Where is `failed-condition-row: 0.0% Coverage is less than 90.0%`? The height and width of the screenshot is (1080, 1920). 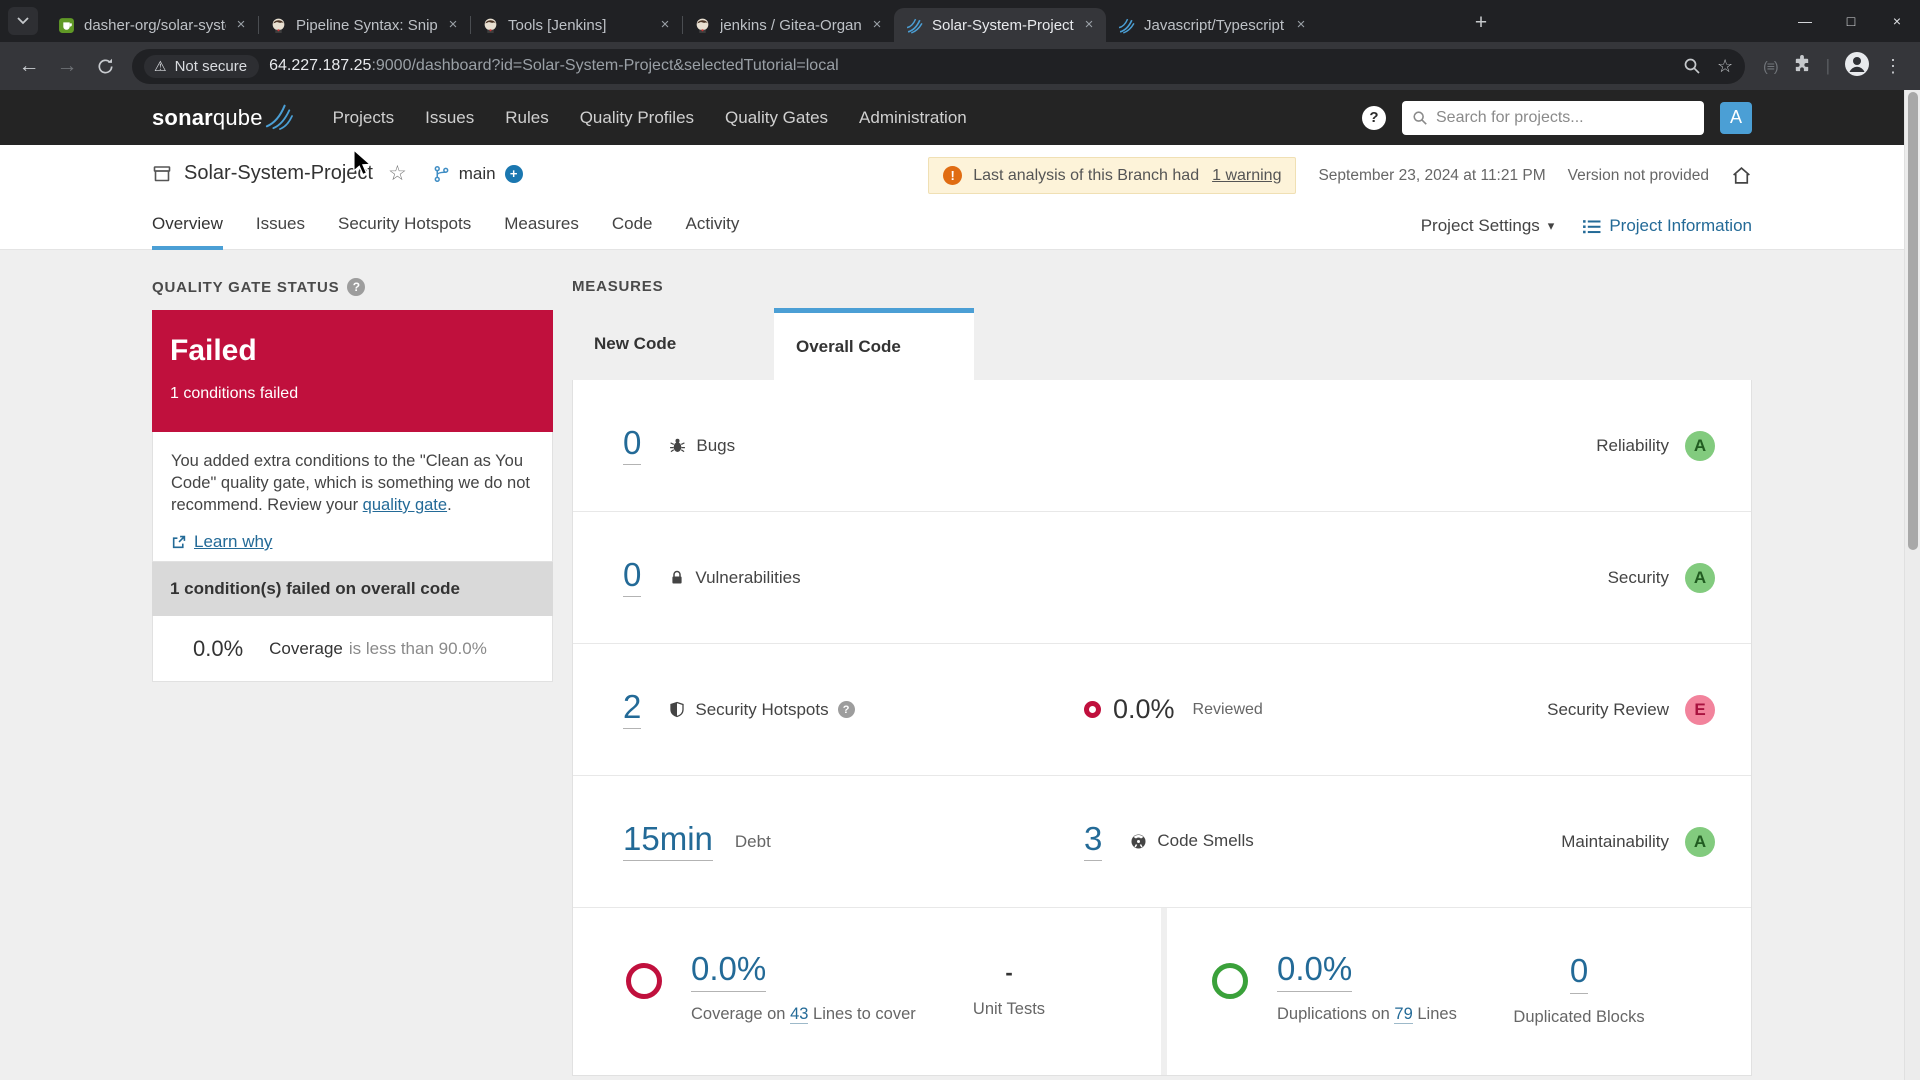 failed-condition-row: 0.0% Coverage is less than 90.0% is located at coordinates (352, 649).